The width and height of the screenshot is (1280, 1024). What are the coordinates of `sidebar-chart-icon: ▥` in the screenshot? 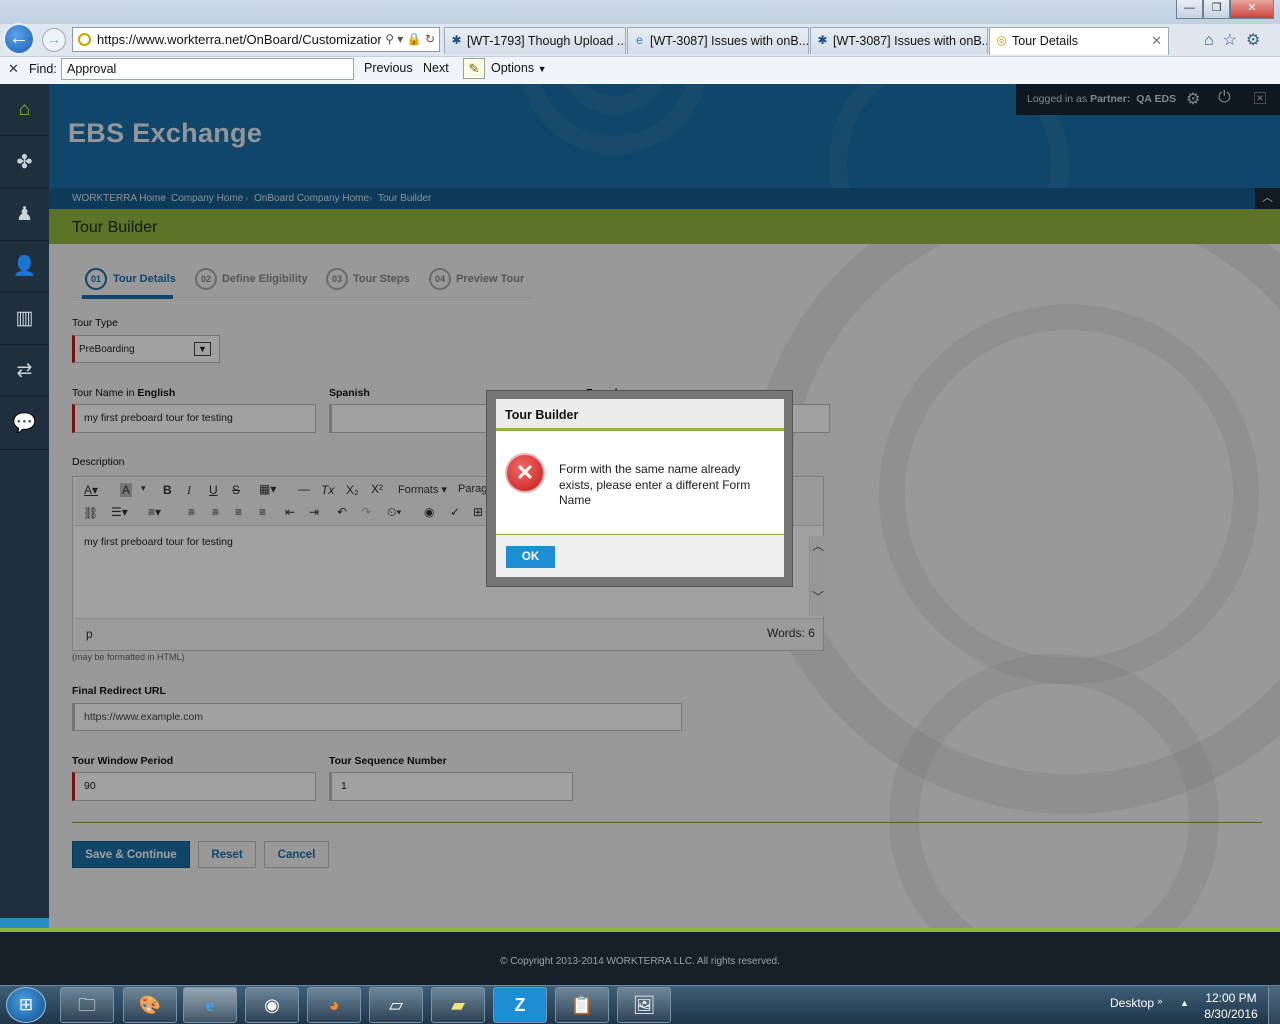 It's located at (24, 319).